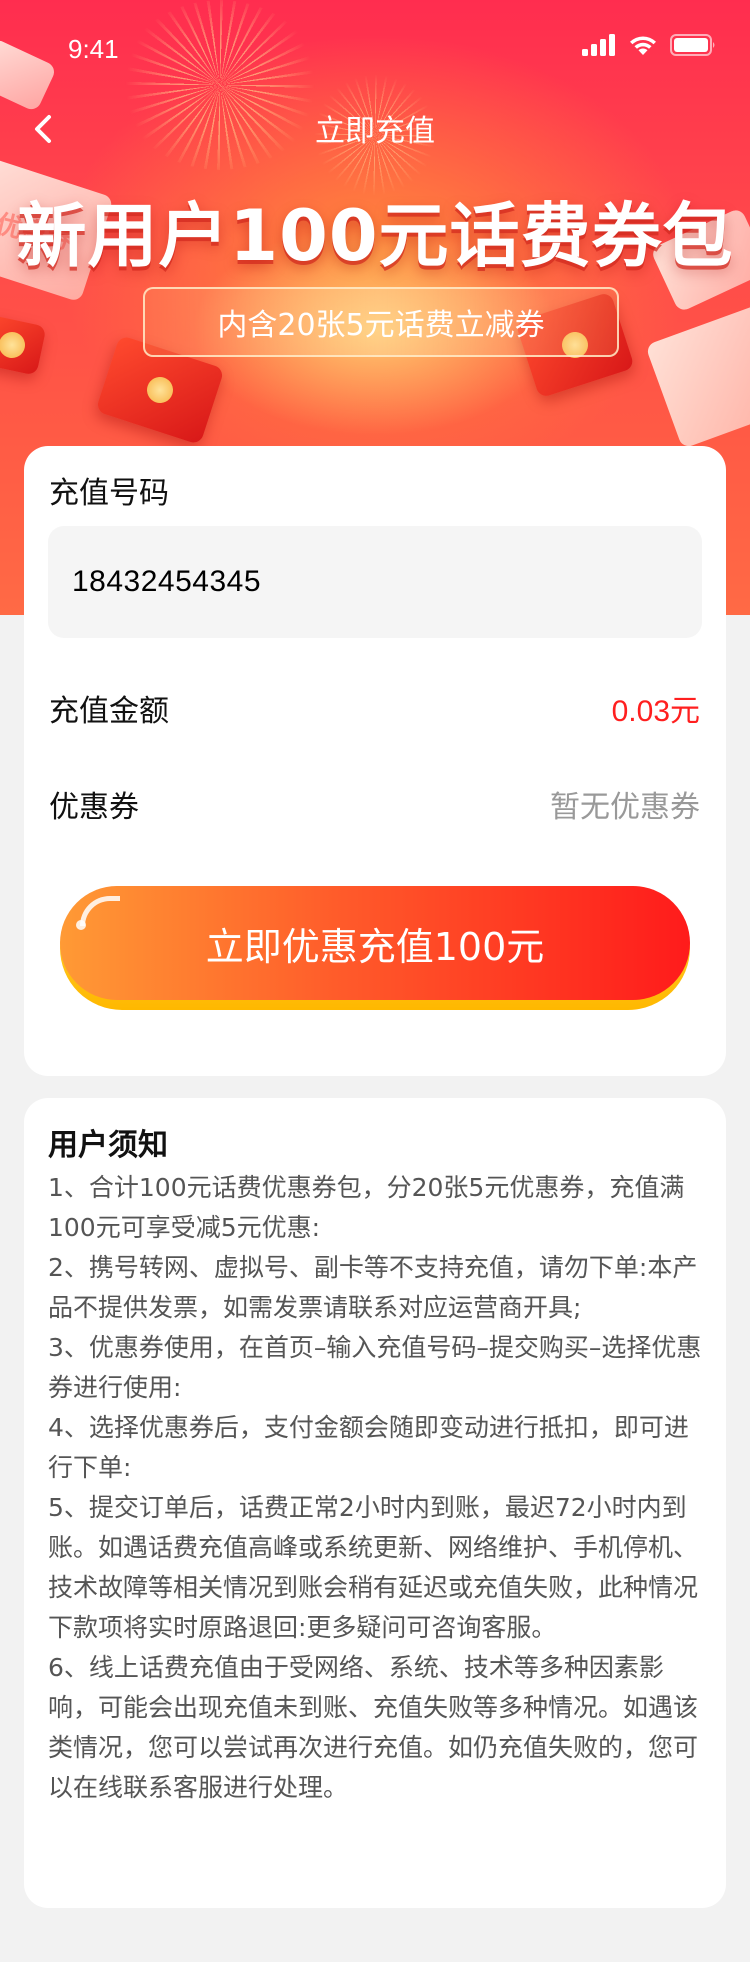 The width and height of the screenshot is (750, 1962). I want to click on page-title: 立即充值, so click(375, 131).